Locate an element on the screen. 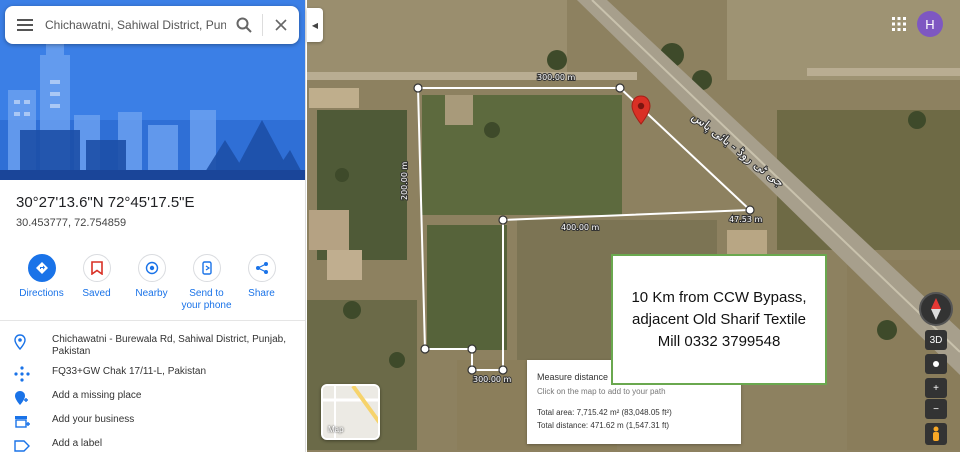 This screenshot has height=452, width=960. send-to-phone-button: Send to your phone is located at coordinates (206, 283).